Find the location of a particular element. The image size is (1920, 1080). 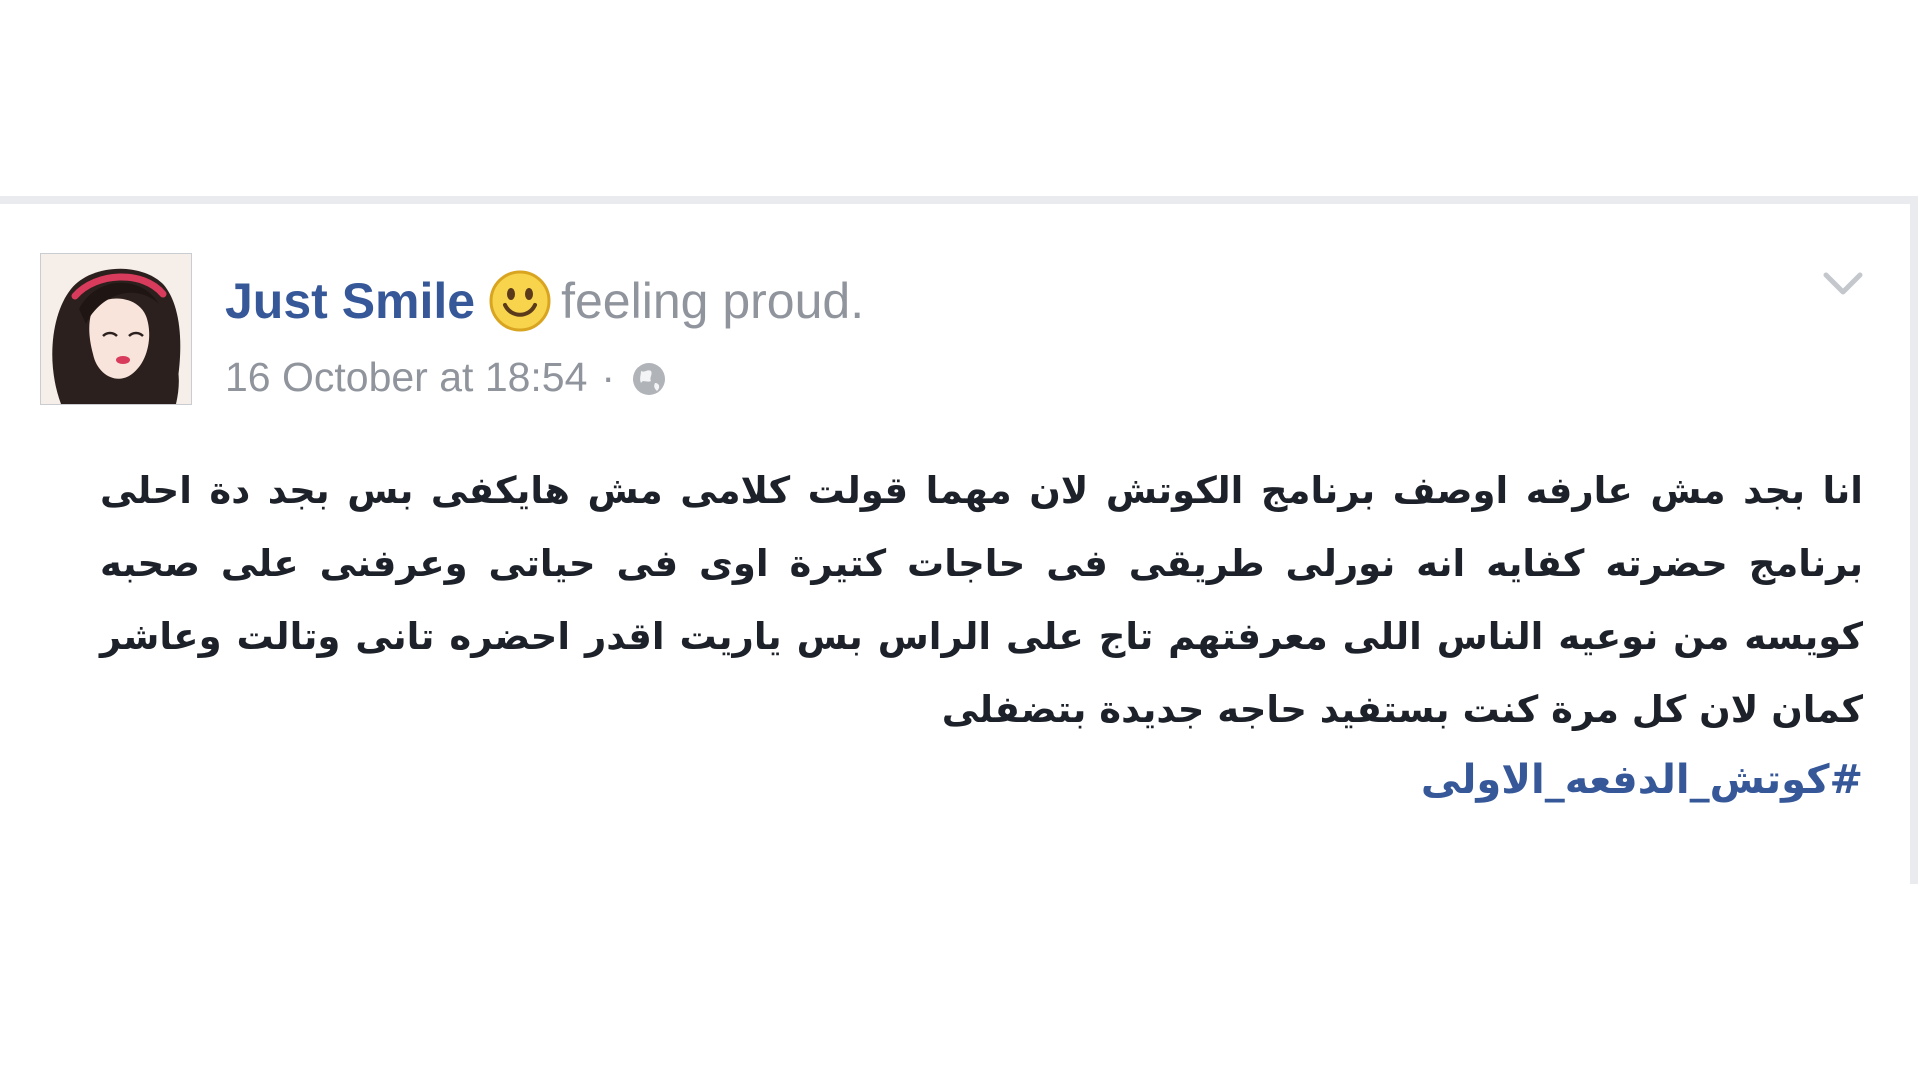

avatar-illustration is located at coordinates (116, 329).